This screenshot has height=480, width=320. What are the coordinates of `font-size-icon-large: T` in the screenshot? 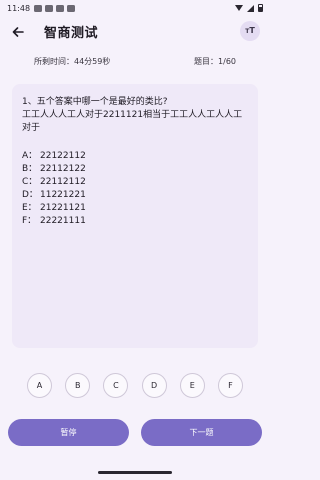 It's located at (252, 30).